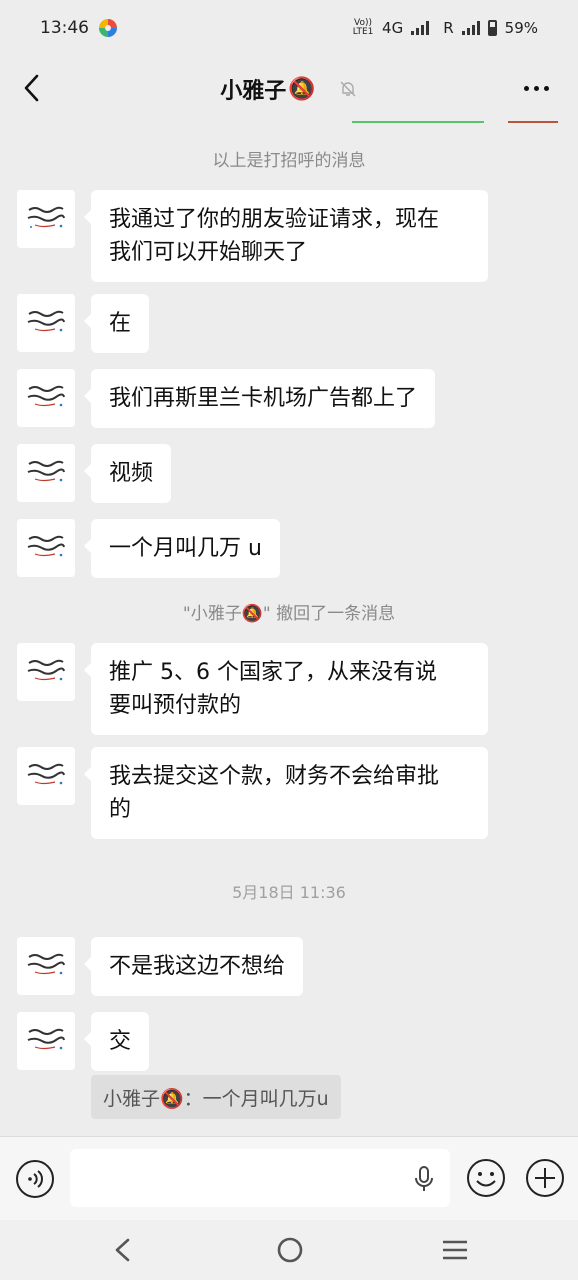 The image size is (578, 1280). What do you see at coordinates (289, 28) in the screenshot?
I see `status-bar: 13:46 Vo)) LTE1 4G R 59%` at bounding box center [289, 28].